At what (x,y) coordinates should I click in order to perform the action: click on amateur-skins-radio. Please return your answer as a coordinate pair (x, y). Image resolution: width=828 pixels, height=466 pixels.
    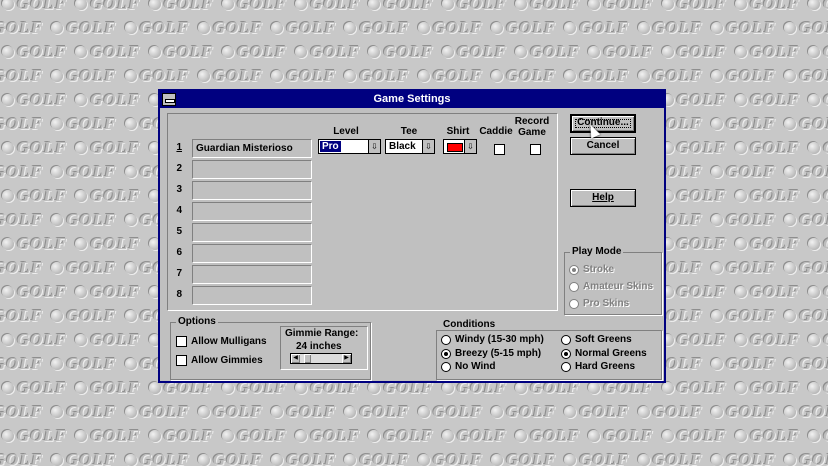
    Looking at the image, I should click on (574, 287).